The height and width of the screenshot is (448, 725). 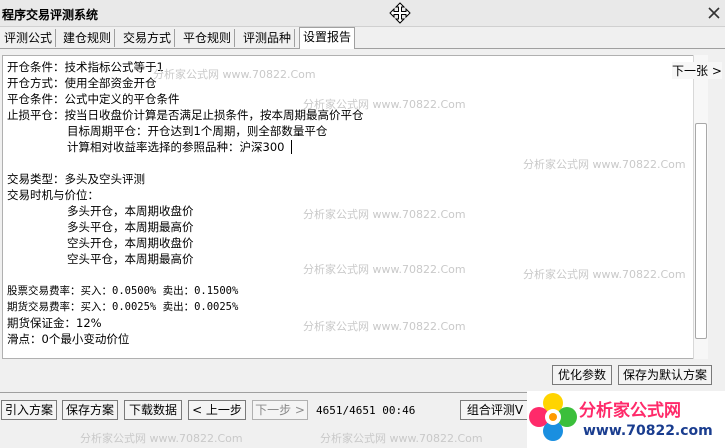 What do you see at coordinates (346, 410) in the screenshot?
I see `progress-count: 4651/4651` at bounding box center [346, 410].